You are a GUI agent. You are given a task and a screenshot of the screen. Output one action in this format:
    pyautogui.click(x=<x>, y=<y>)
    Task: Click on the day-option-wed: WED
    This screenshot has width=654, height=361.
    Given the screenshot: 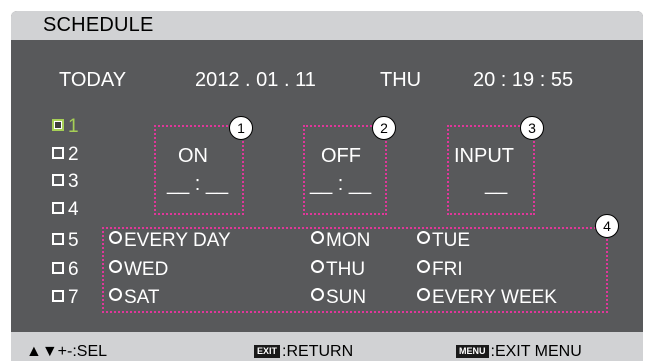 What is the action you would take?
    pyautogui.click(x=138, y=270)
    